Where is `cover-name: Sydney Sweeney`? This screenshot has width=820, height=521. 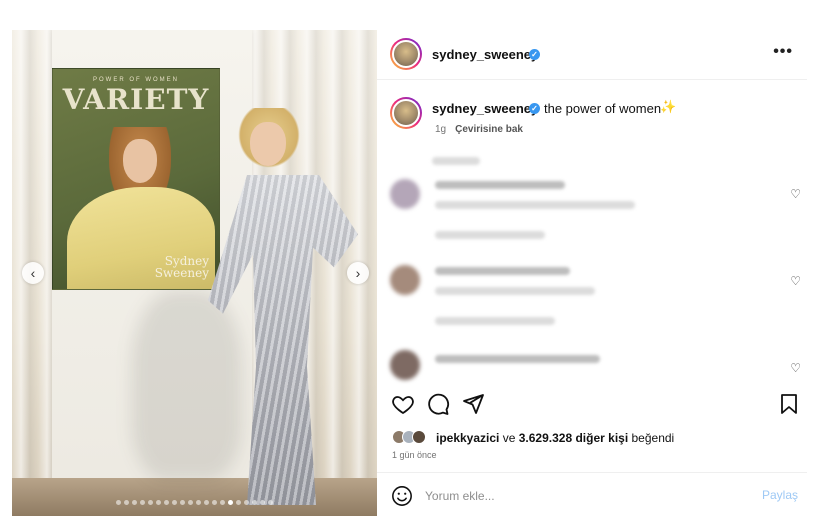
cover-name: Sydney Sweeney is located at coordinates (182, 267).